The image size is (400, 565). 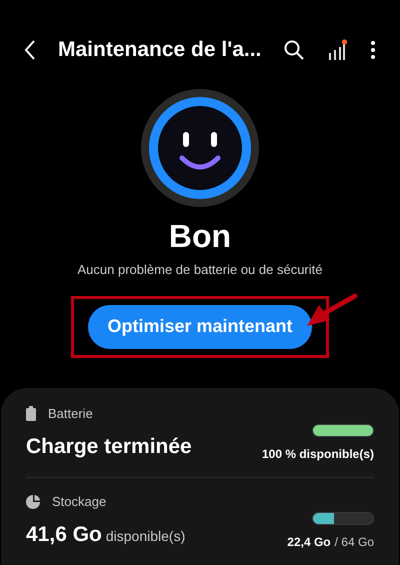 I want to click on signal-bars-icon, so click(x=338, y=50).